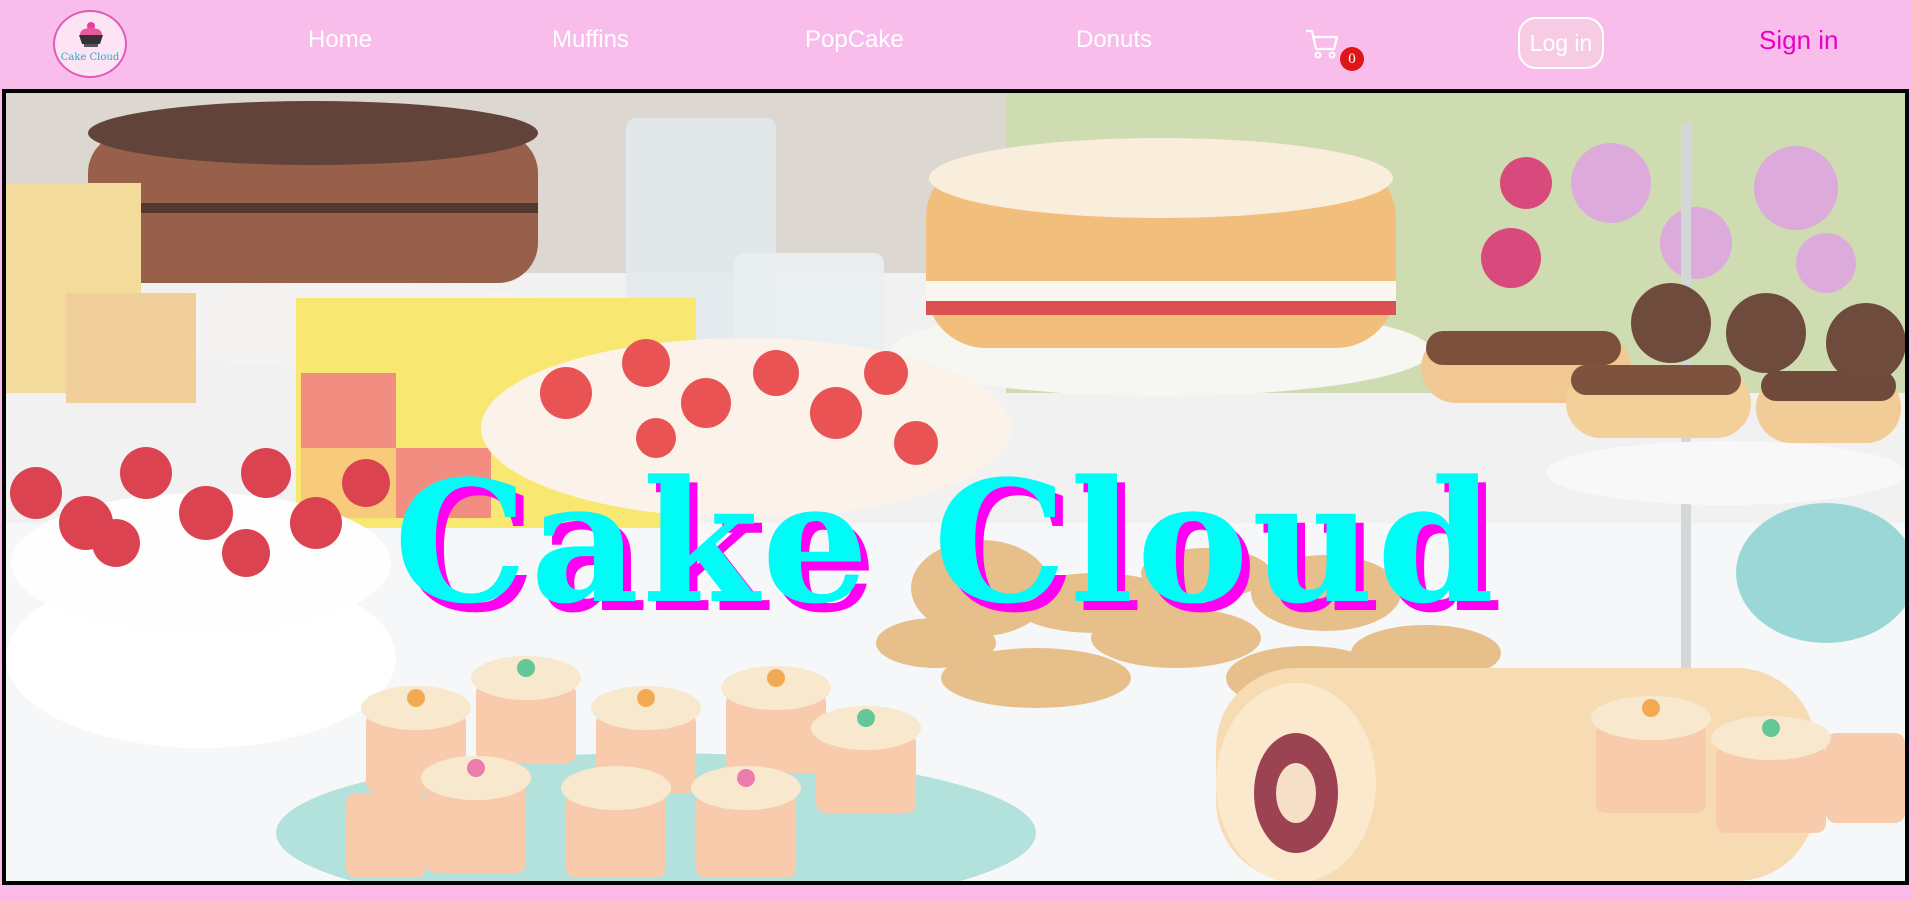 This screenshot has height=900, width=1911. What do you see at coordinates (955, 892) in the screenshot?
I see `footer-strip` at bounding box center [955, 892].